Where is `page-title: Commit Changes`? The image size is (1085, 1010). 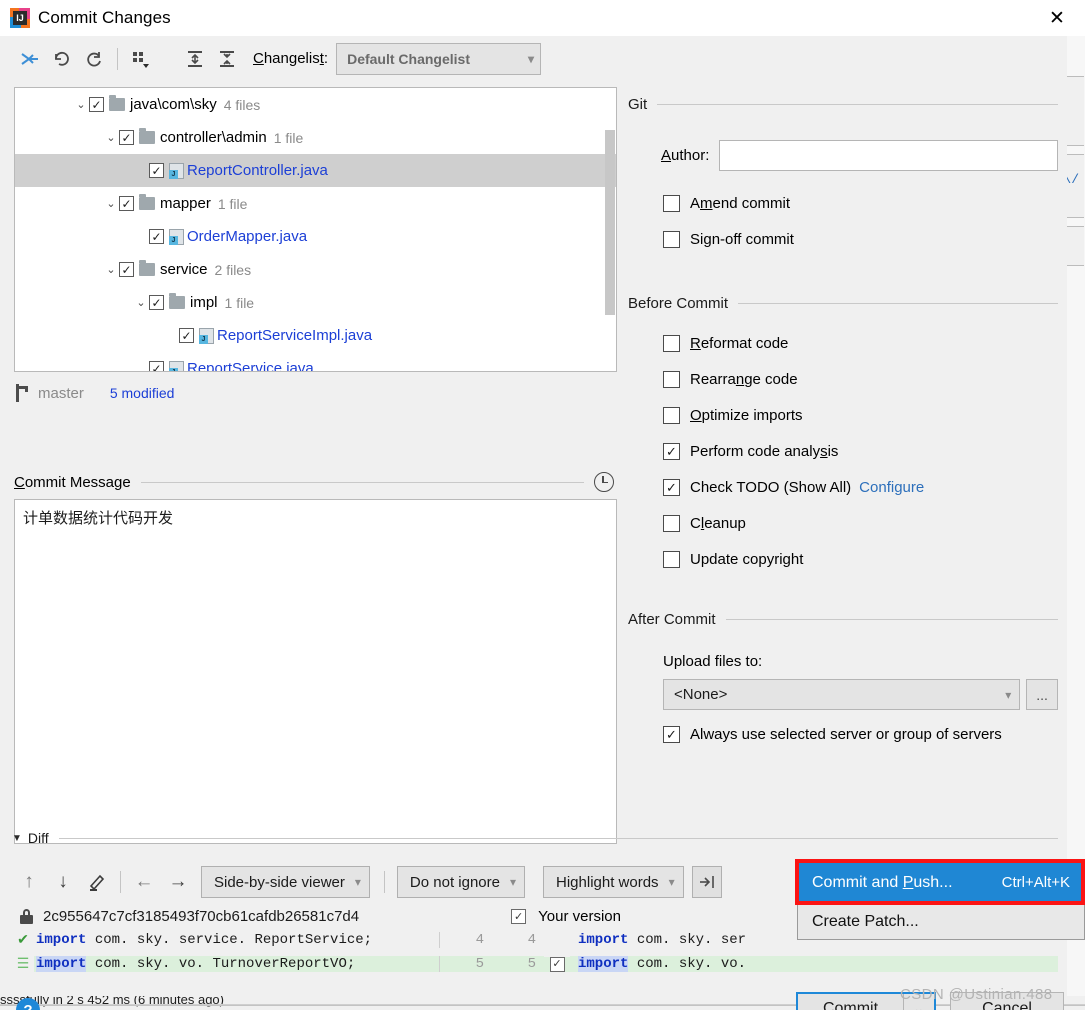 page-title: Commit Changes is located at coordinates (104, 17).